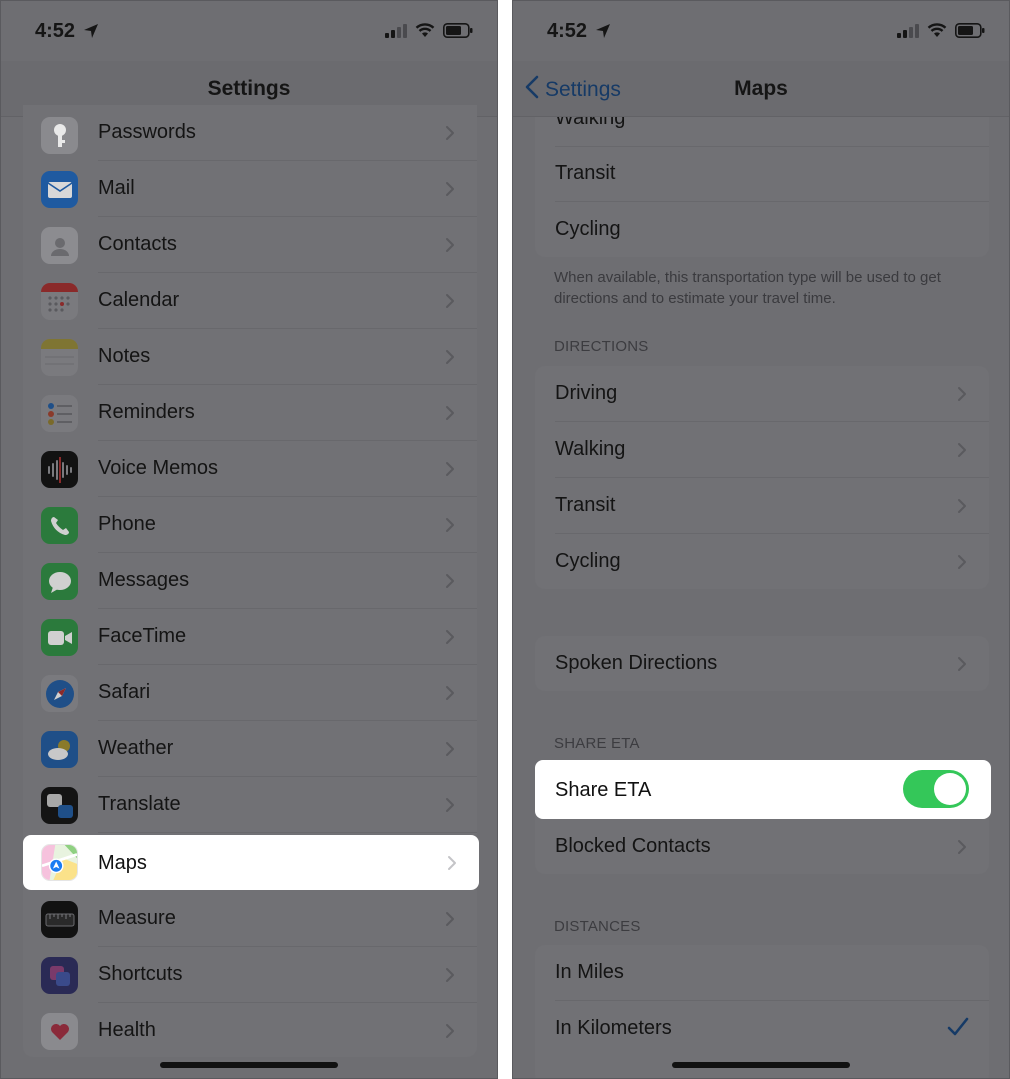 This screenshot has width=1010, height=1079. What do you see at coordinates (59, 805) in the screenshot?
I see `translate-icon` at bounding box center [59, 805].